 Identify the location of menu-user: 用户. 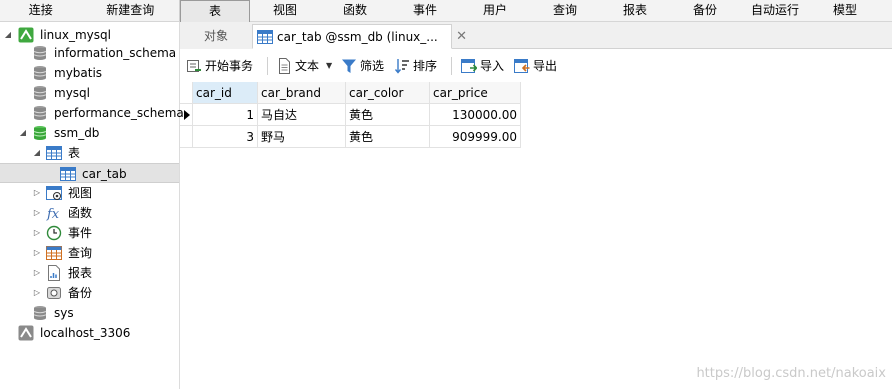
(495, 11).